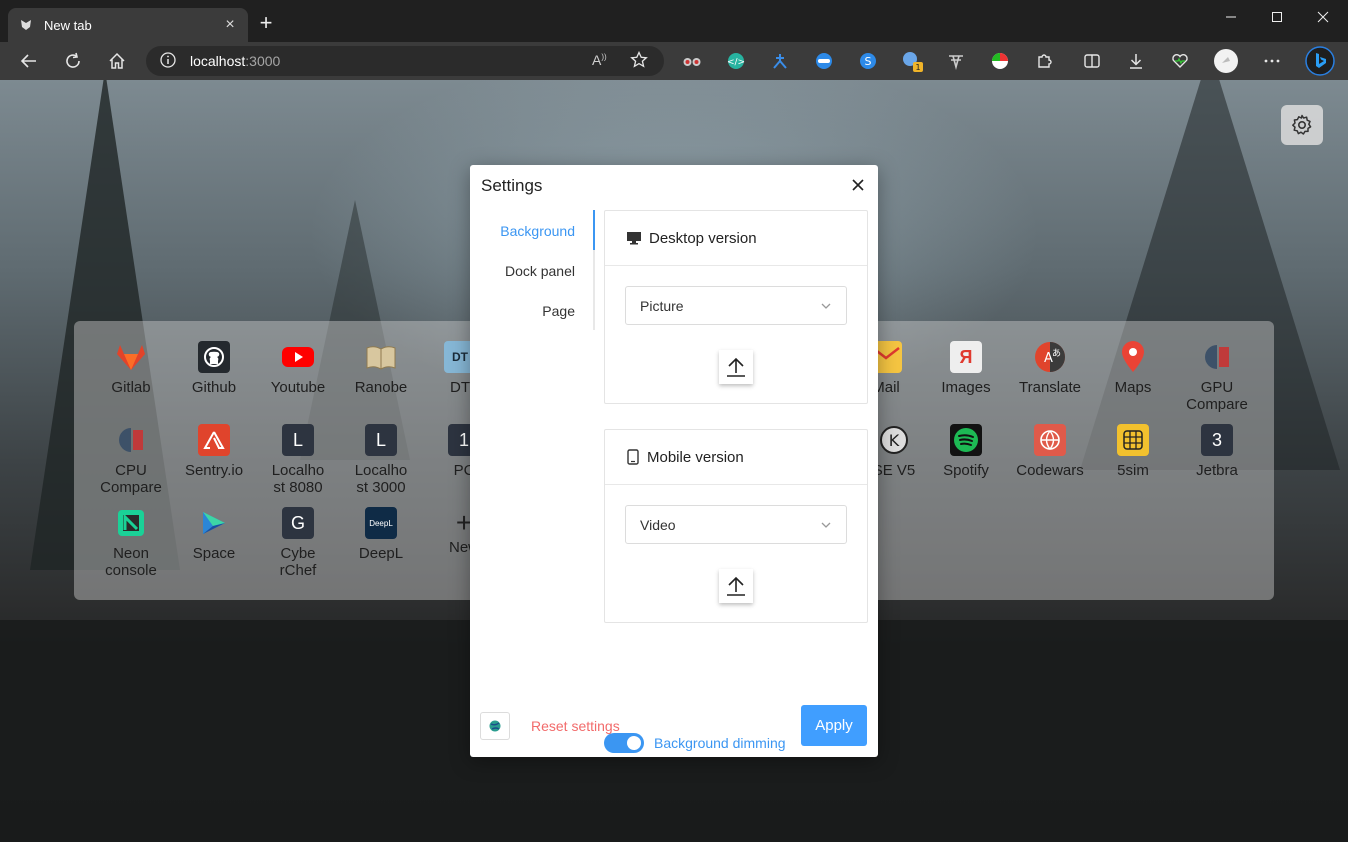 The width and height of the screenshot is (1348, 842). I want to click on app-youtube: Youtube, so click(298, 368).